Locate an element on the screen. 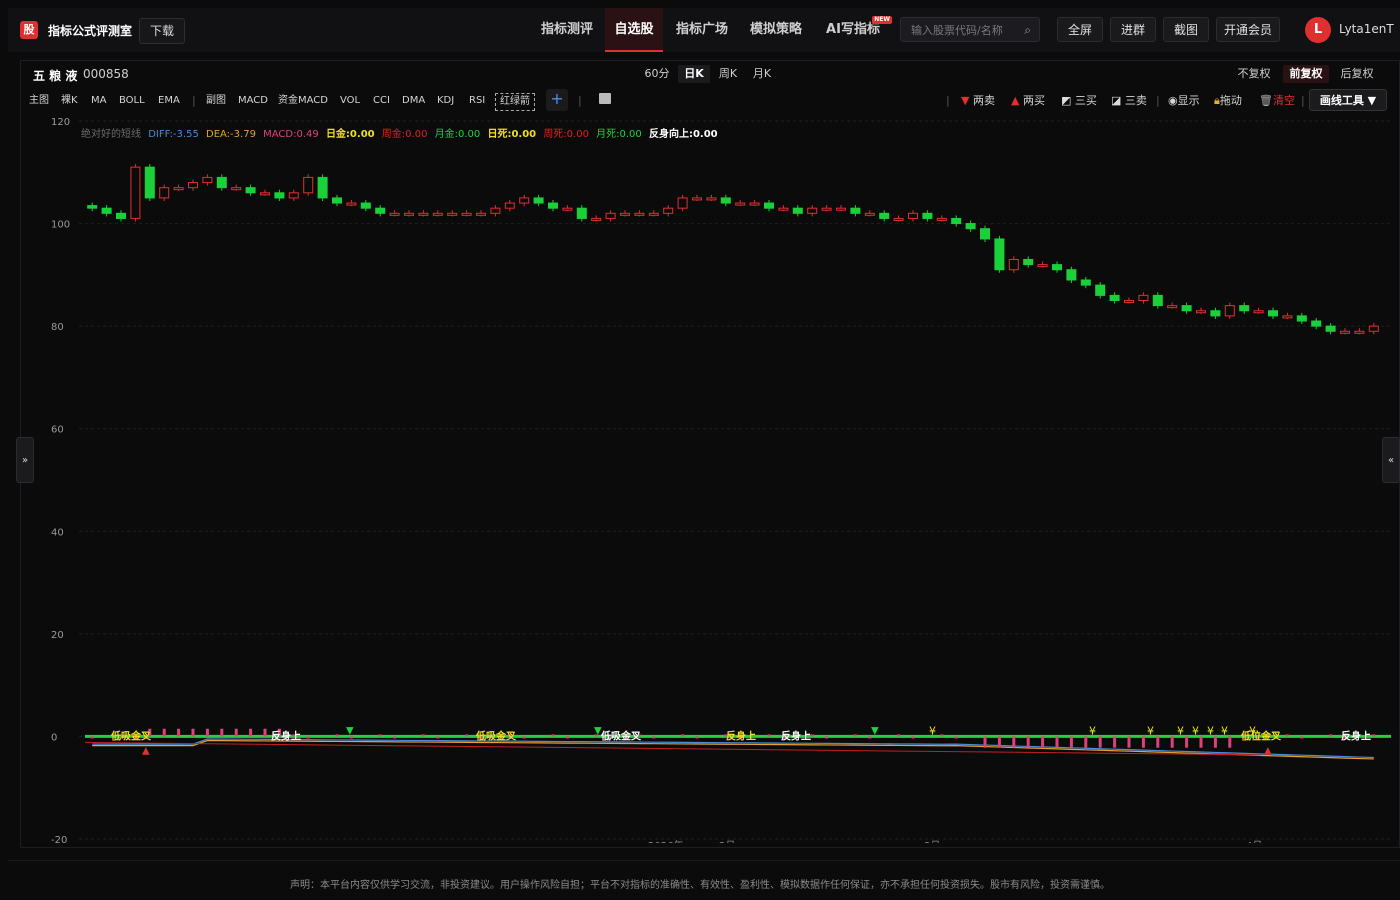  tool-sell2-label: 两卖 is located at coordinates (983, 100).